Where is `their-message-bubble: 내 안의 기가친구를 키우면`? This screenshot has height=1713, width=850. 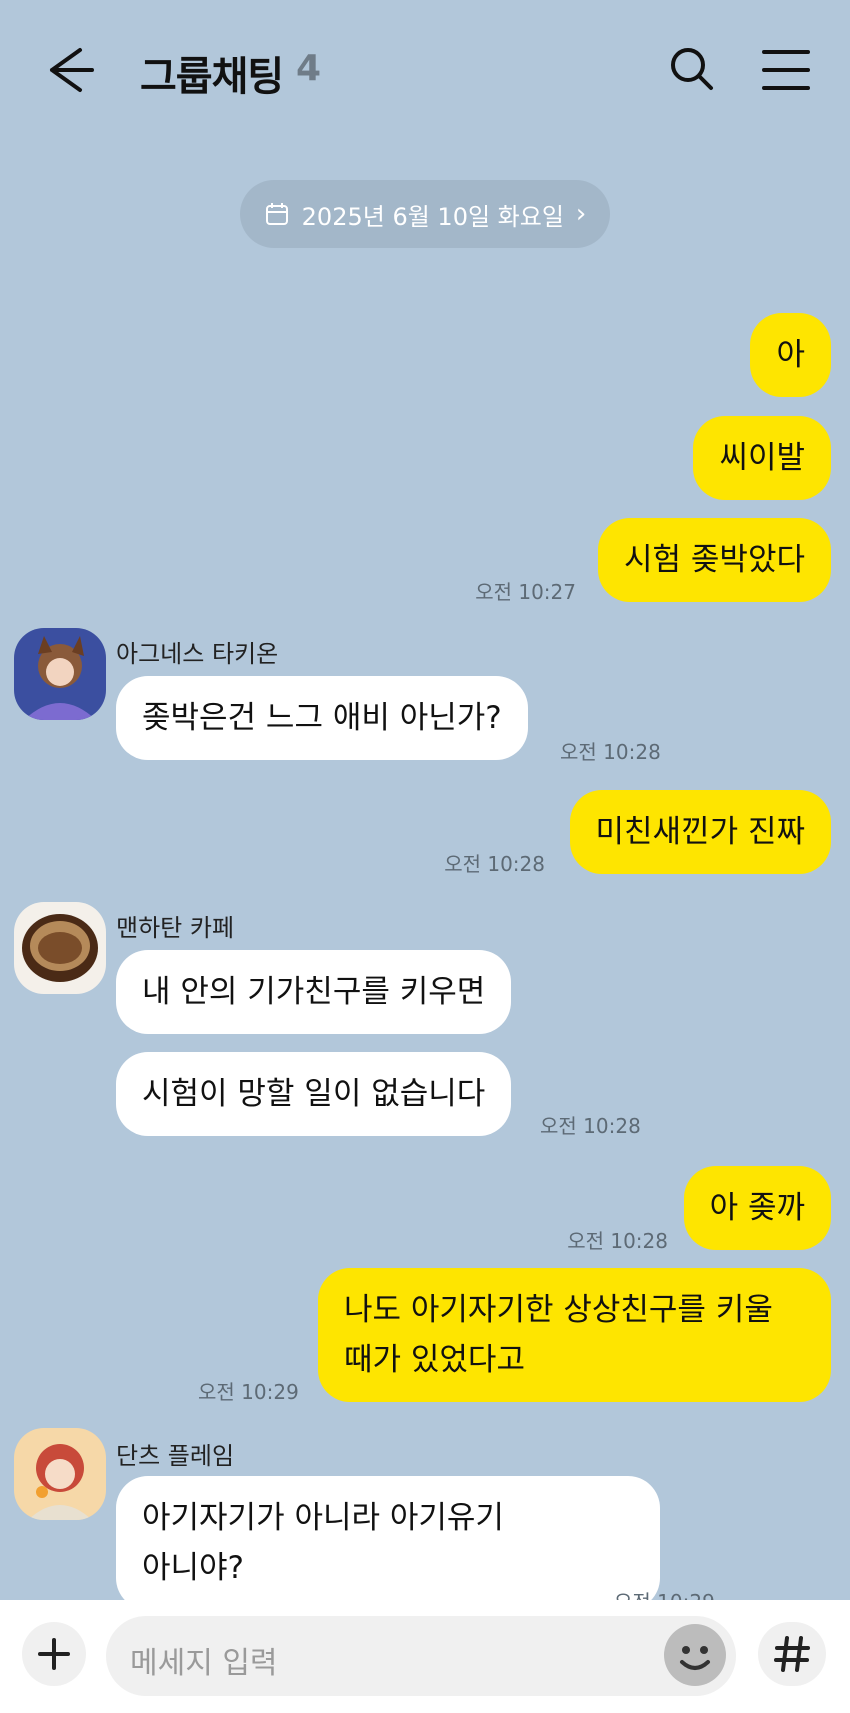
their-message-bubble: 내 안의 기가친구를 키우면 is located at coordinates (314, 992).